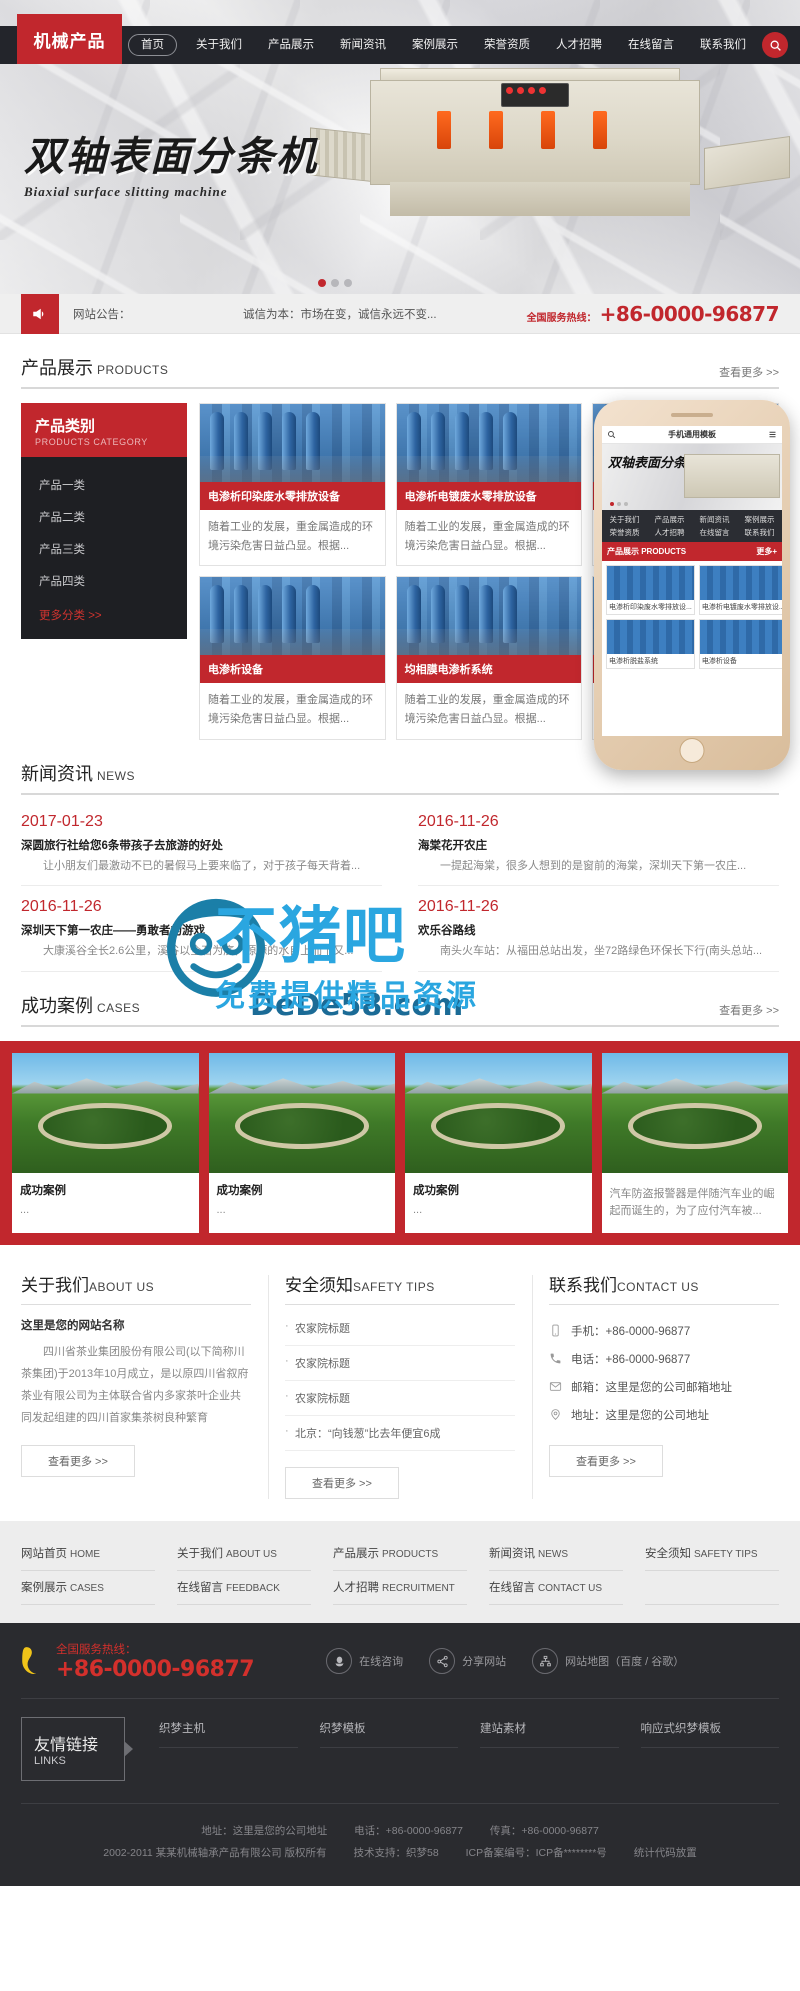 The height and width of the screenshot is (1991, 800). What do you see at coordinates (650, 644) in the screenshot?
I see `phone-product-cell: 电渗析脱盐系统` at bounding box center [650, 644].